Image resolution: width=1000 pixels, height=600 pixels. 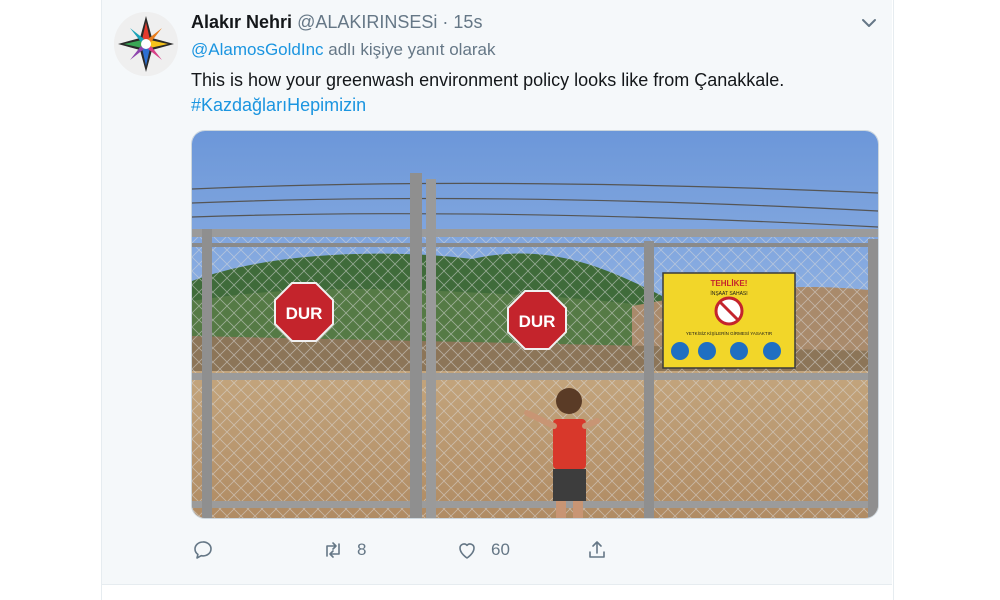 I want to click on avatar-logo-icon, so click(x=146, y=44).